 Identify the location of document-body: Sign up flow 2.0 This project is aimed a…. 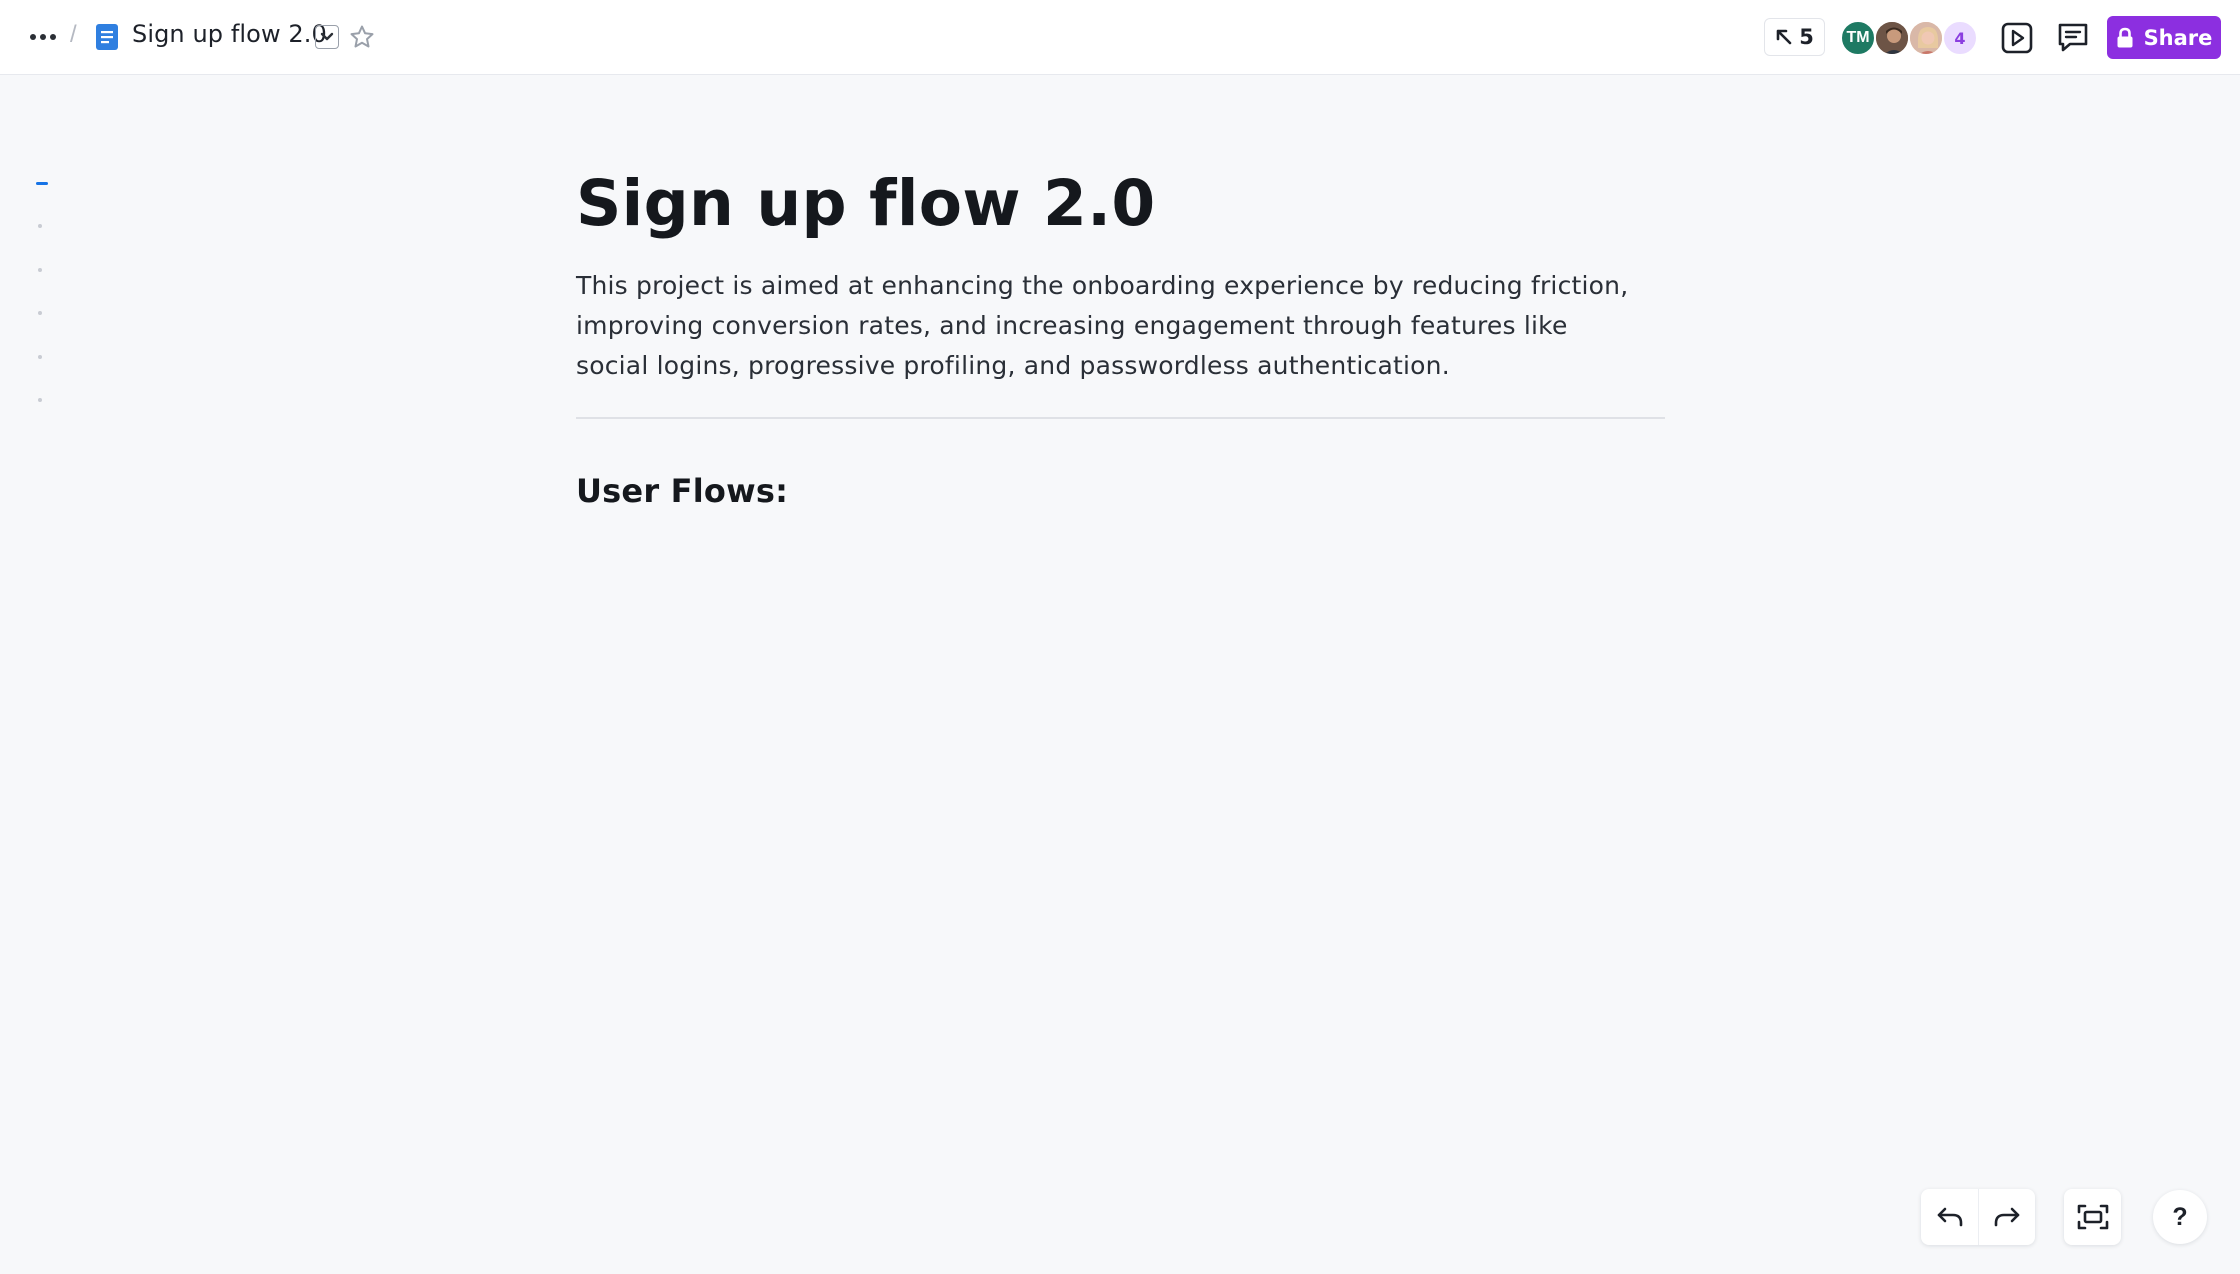
(1121, 335).